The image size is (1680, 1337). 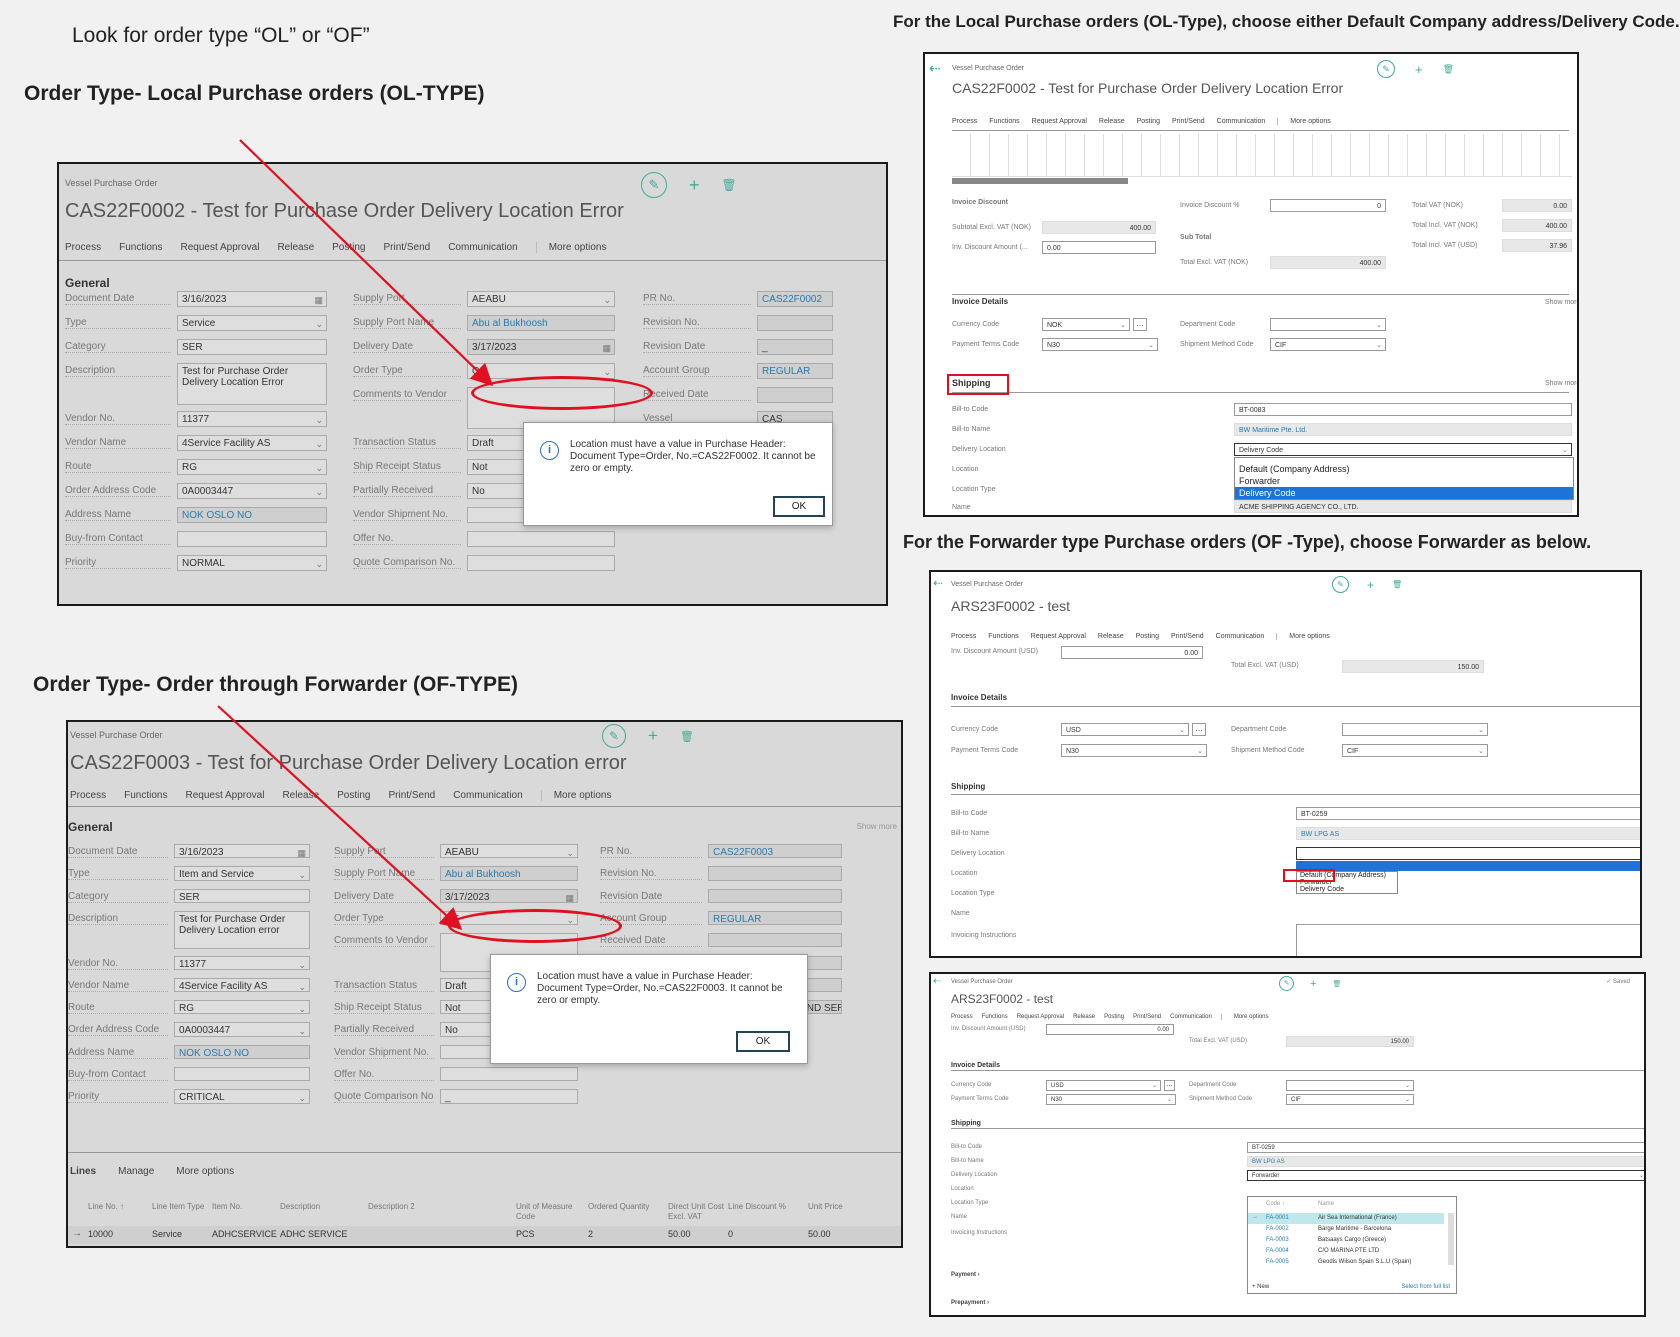 I want to click on ol-arrow, so click(x=366, y=263).